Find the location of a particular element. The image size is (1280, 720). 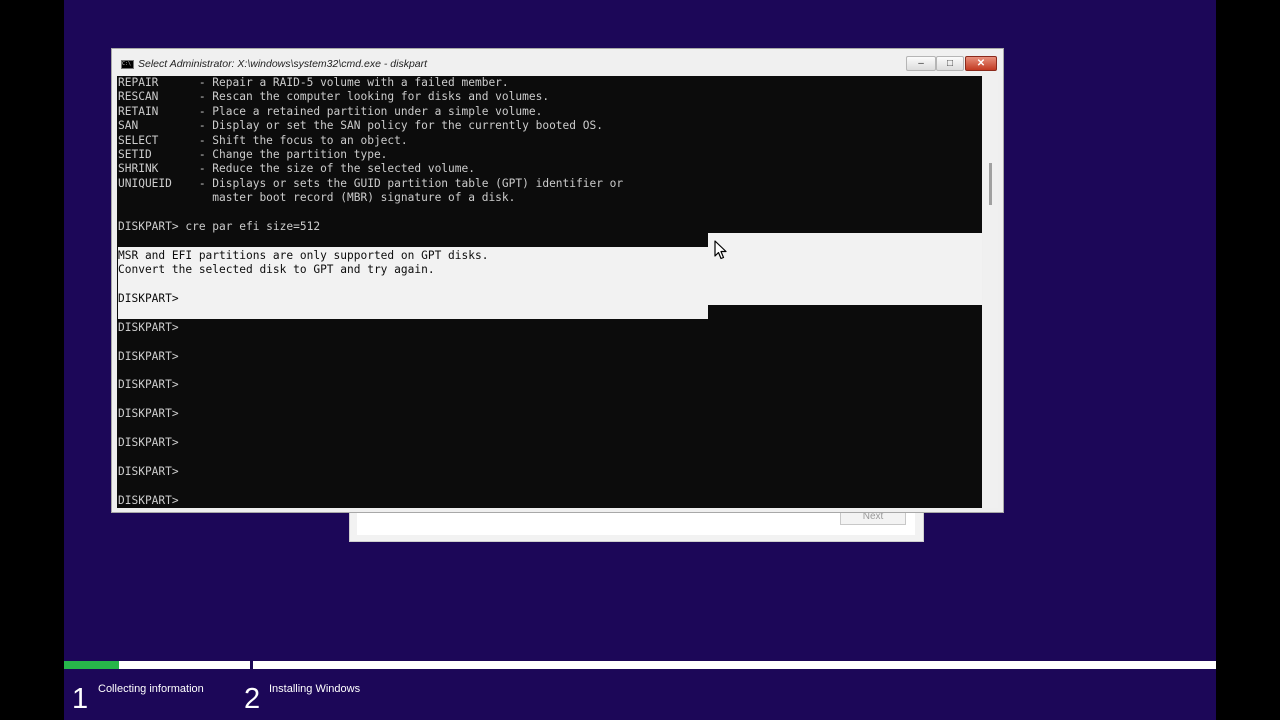

setup-progress-track is located at coordinates (640, 665).